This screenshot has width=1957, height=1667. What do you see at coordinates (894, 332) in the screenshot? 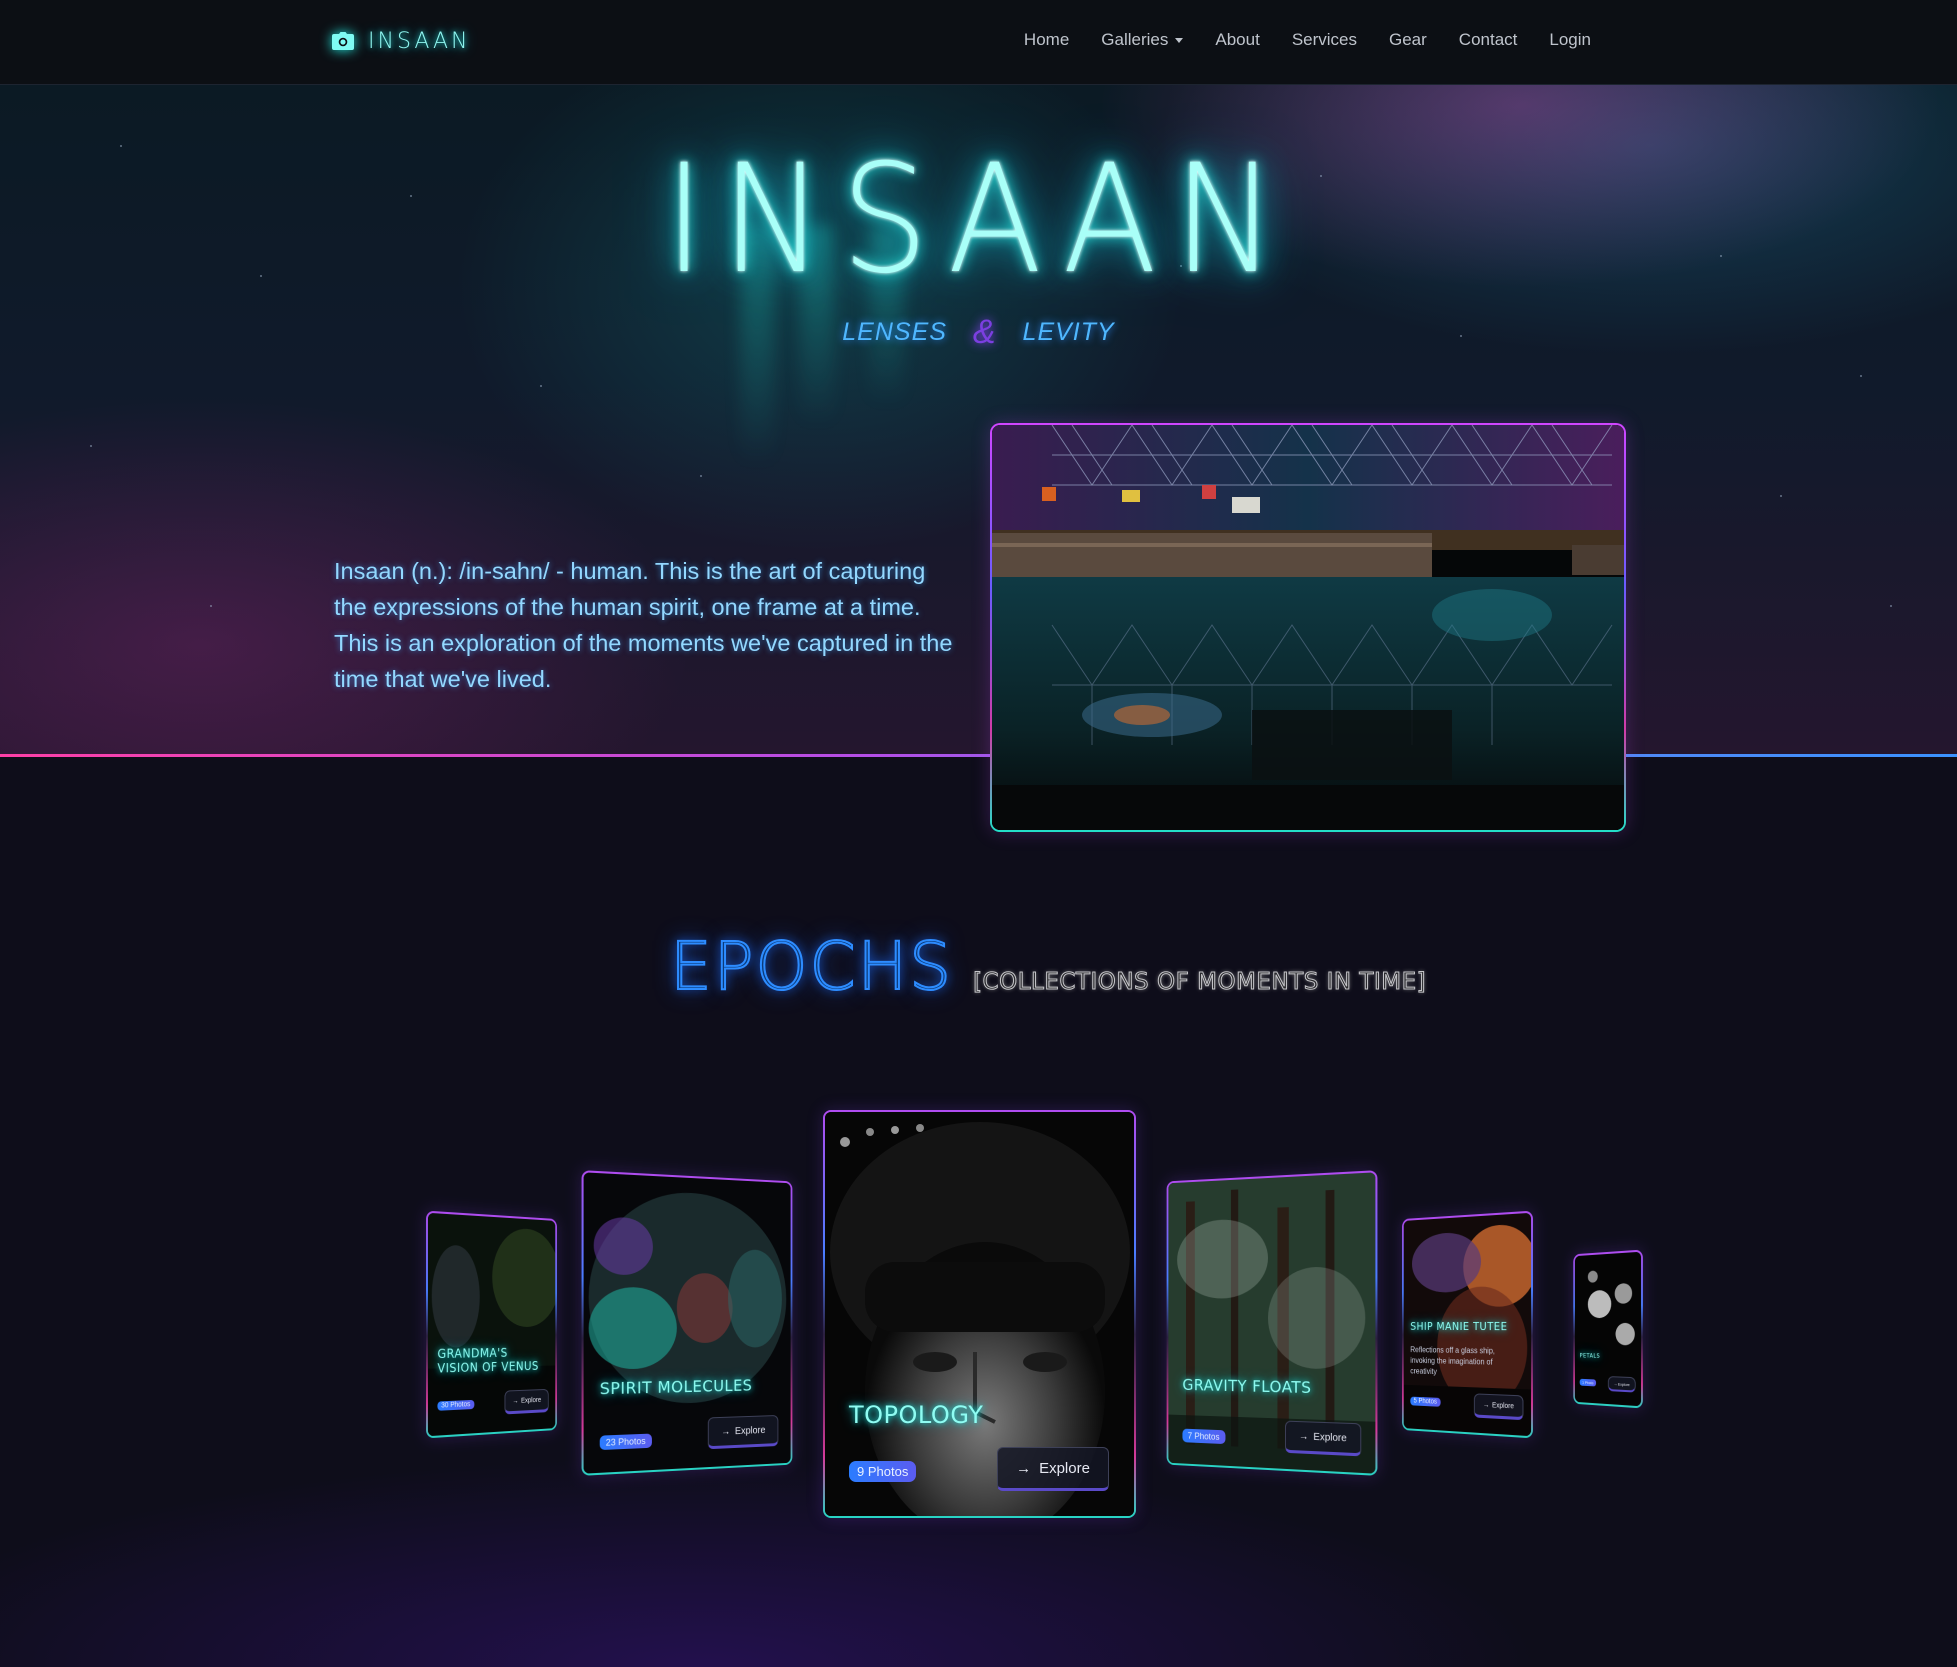
I see `tagline-lenses: LENSES` at bounding box center [894, 332].